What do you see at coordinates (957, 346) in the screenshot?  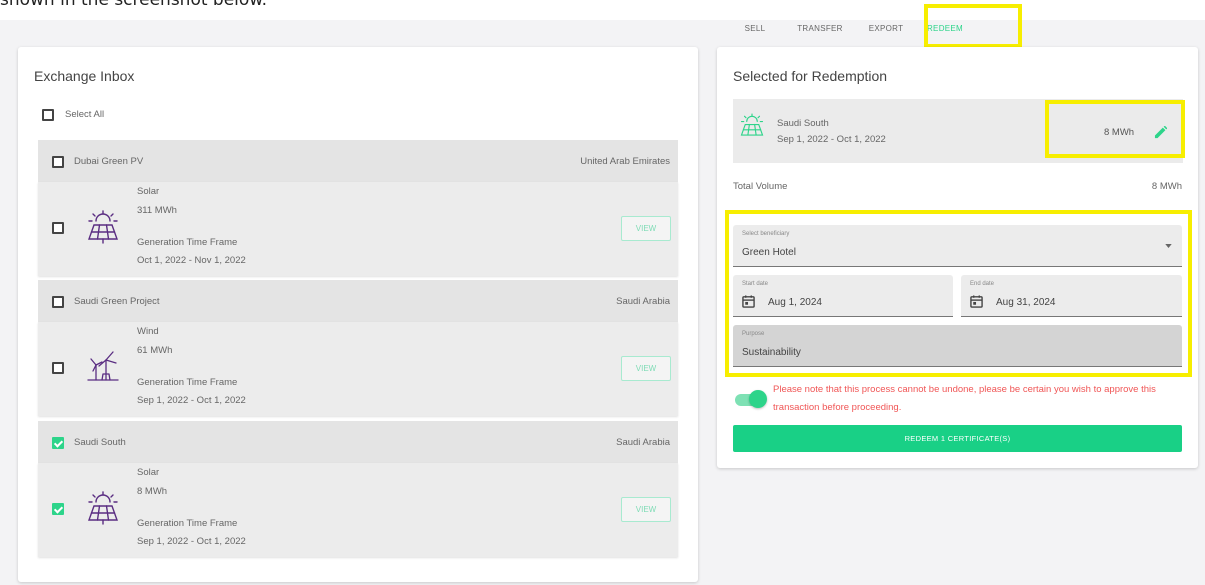 I see `purpose-field: Purpose Sustainability` at bounding box center [957, 346].